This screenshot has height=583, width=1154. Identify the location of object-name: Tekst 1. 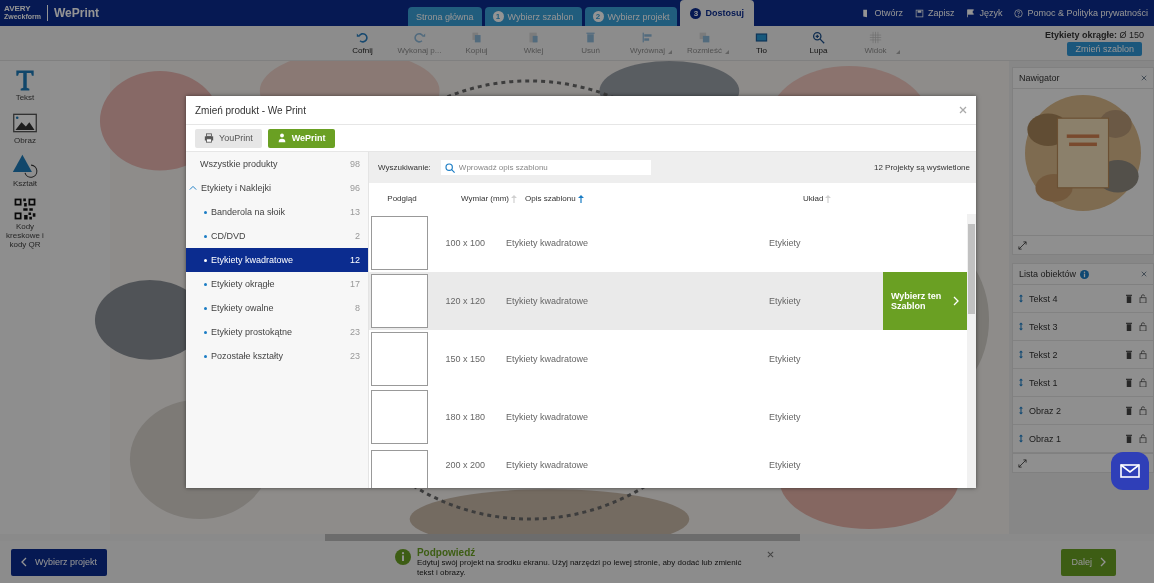
(1074, 382).